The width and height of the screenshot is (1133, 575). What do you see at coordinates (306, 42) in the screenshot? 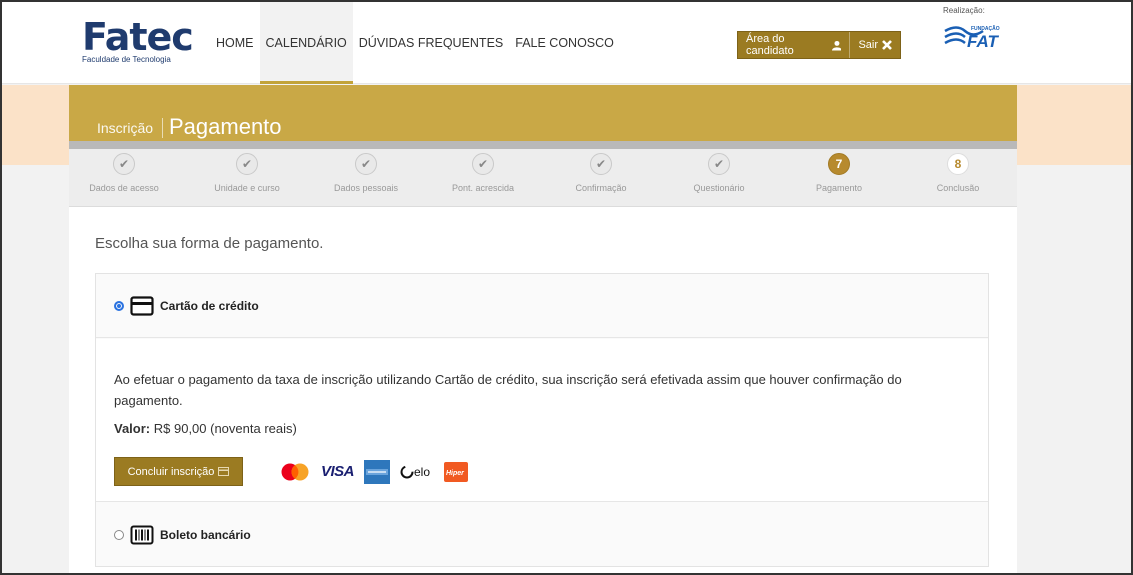
I see `nav-calendario: CALENDÁRIO` at bounding box center [306, 42].